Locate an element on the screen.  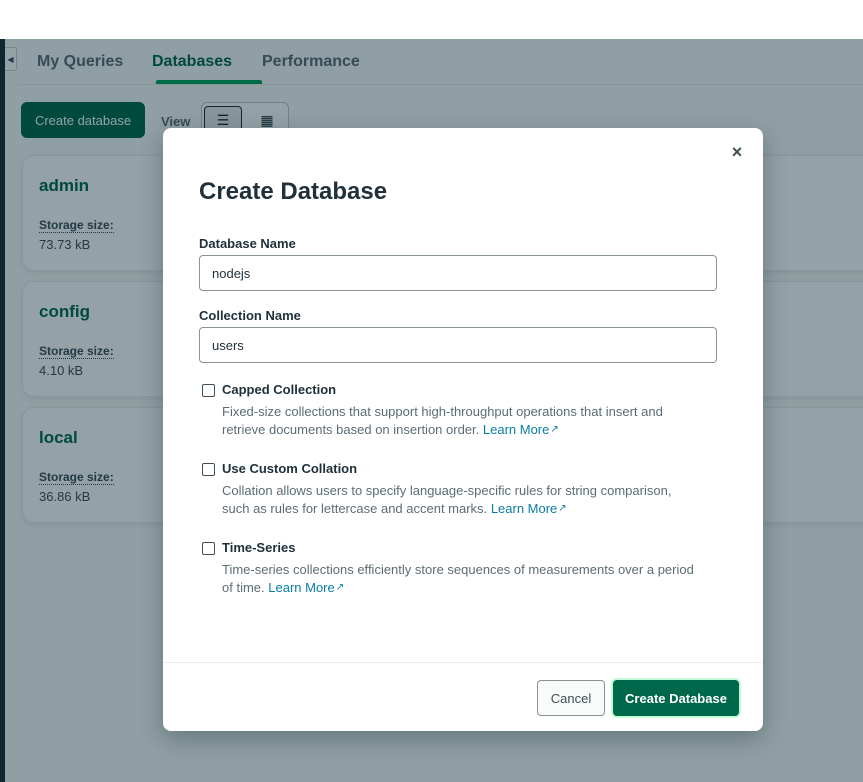
close-icon: × is located at coordinates (737, 151).